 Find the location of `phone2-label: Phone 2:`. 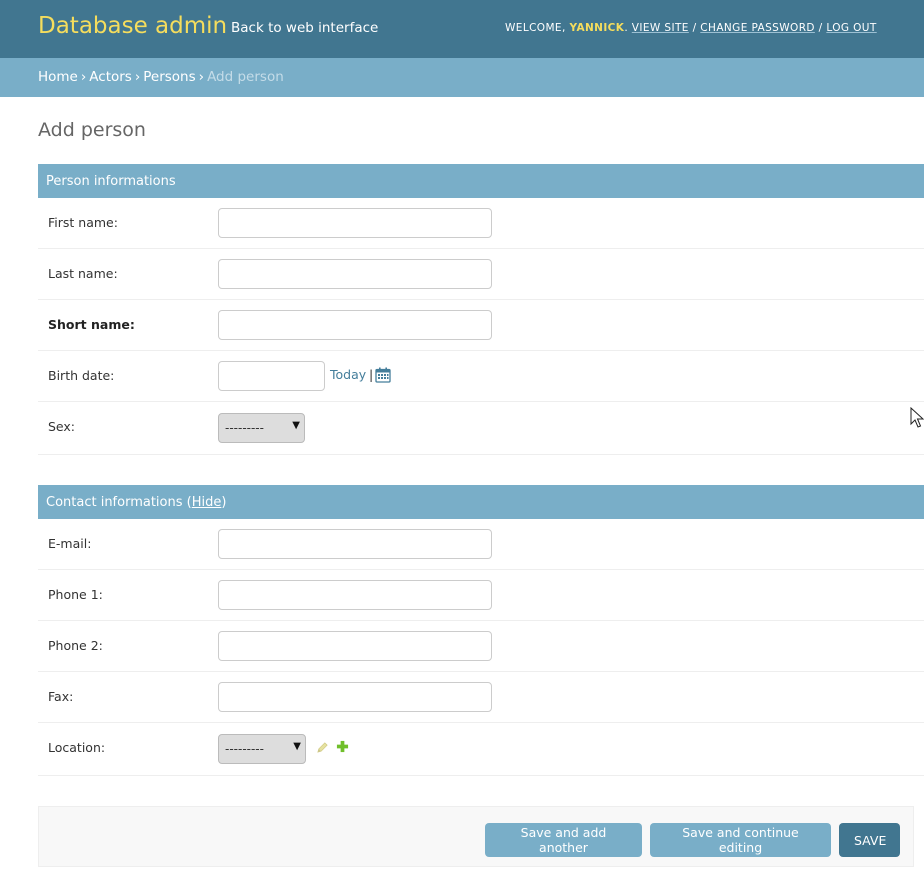

phone2-label: Phone 2: is located at coordinates (75, 645).